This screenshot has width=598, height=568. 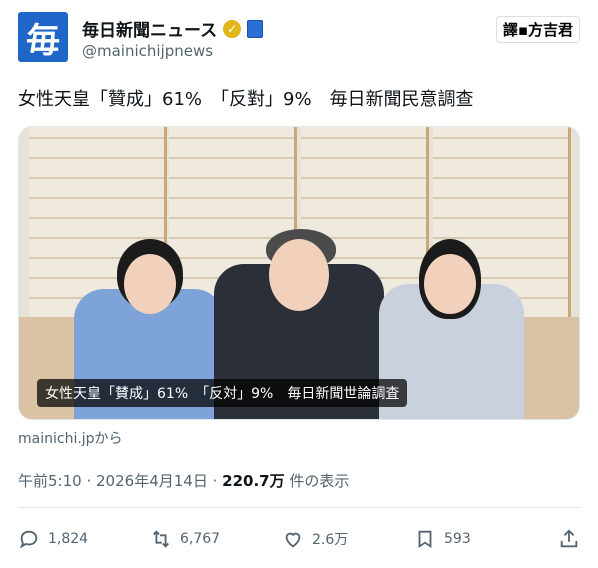 I want to click on reply-count: 1,824, so click(x=68, y=539).